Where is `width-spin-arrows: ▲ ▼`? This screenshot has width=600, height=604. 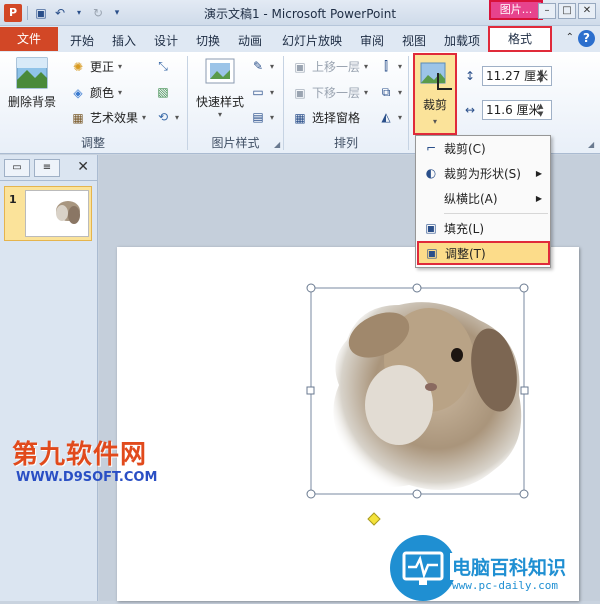
width-spin-arrows: ▲ ▼ is located at coordinates (540, 110).